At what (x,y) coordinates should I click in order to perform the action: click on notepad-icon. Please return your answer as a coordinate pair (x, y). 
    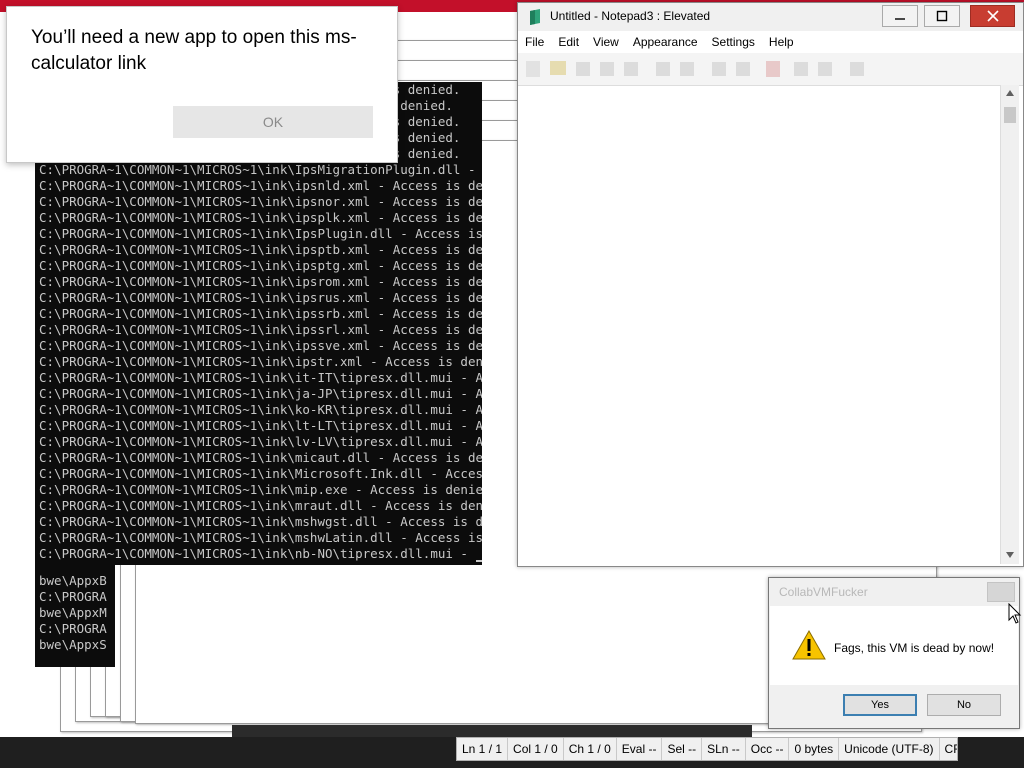
    Looking at the image, I should click on (535, 17).